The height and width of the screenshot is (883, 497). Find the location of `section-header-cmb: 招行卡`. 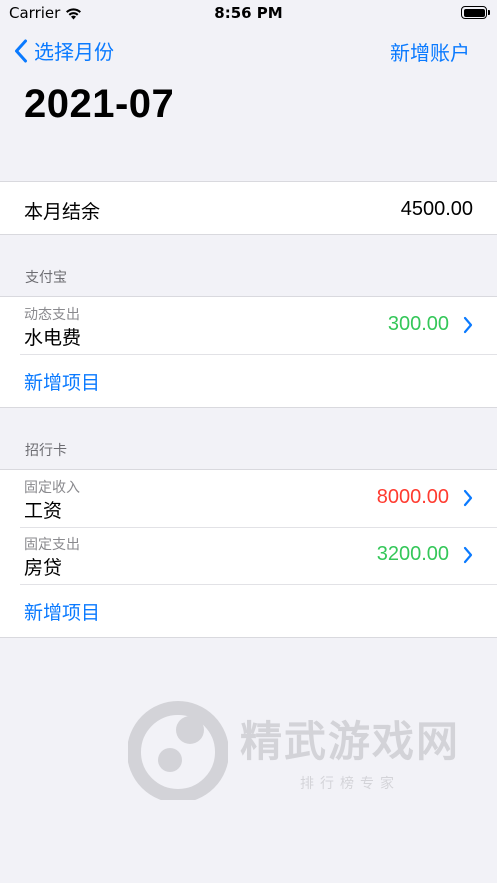

section-header-cmb: 招行卡 is located at coordinates (46, 451).